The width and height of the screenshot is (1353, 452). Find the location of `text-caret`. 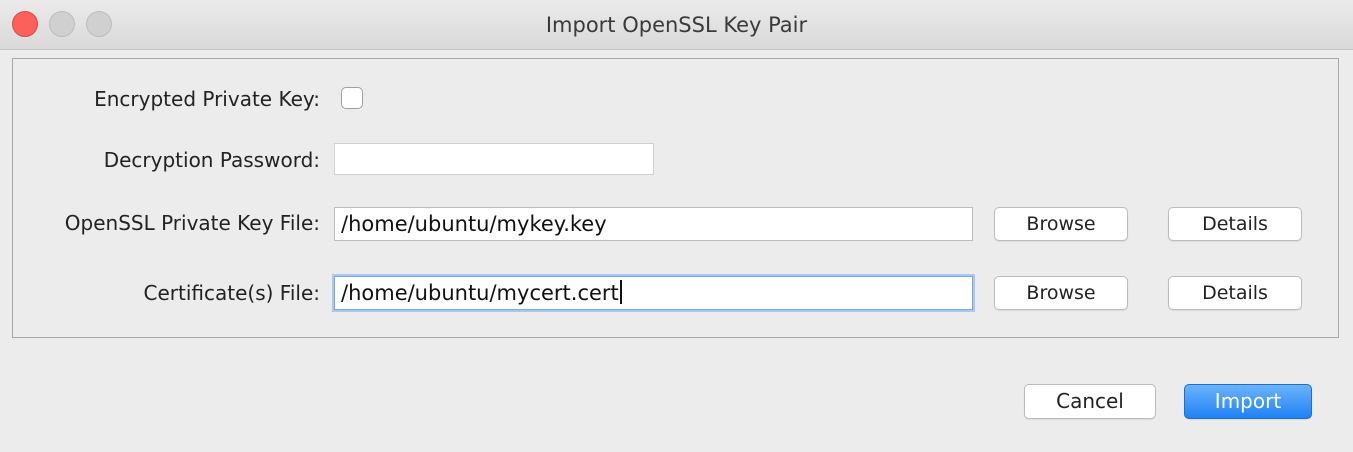

text-caret is located at coordinates (620, 292).